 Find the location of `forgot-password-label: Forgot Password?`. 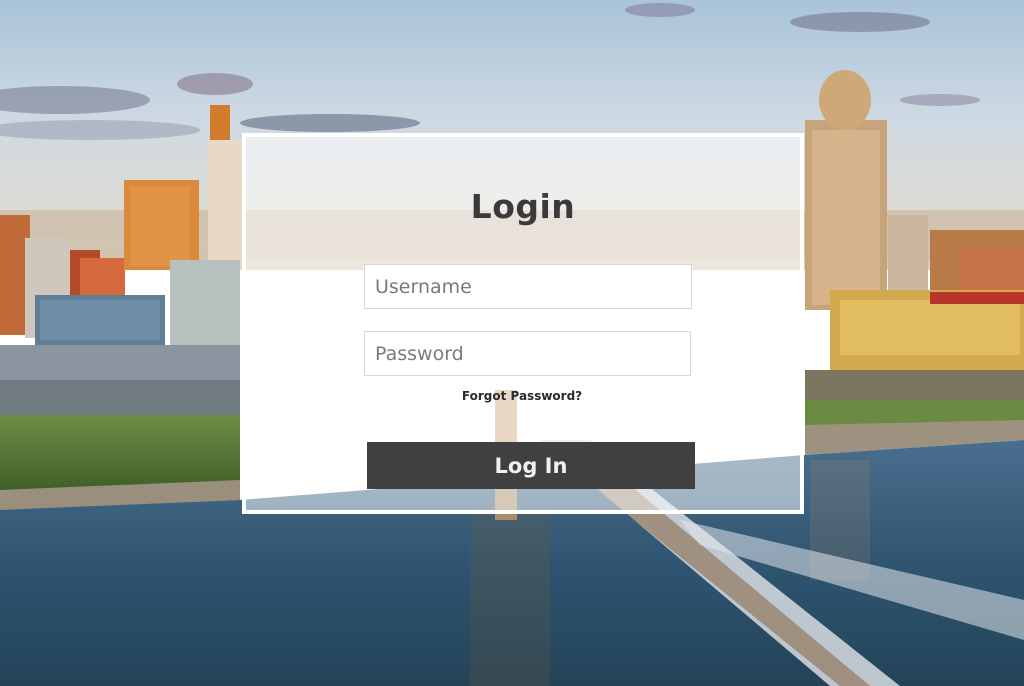

forgot-password-label: Forgot Password? is located at coordinates (522, 396).